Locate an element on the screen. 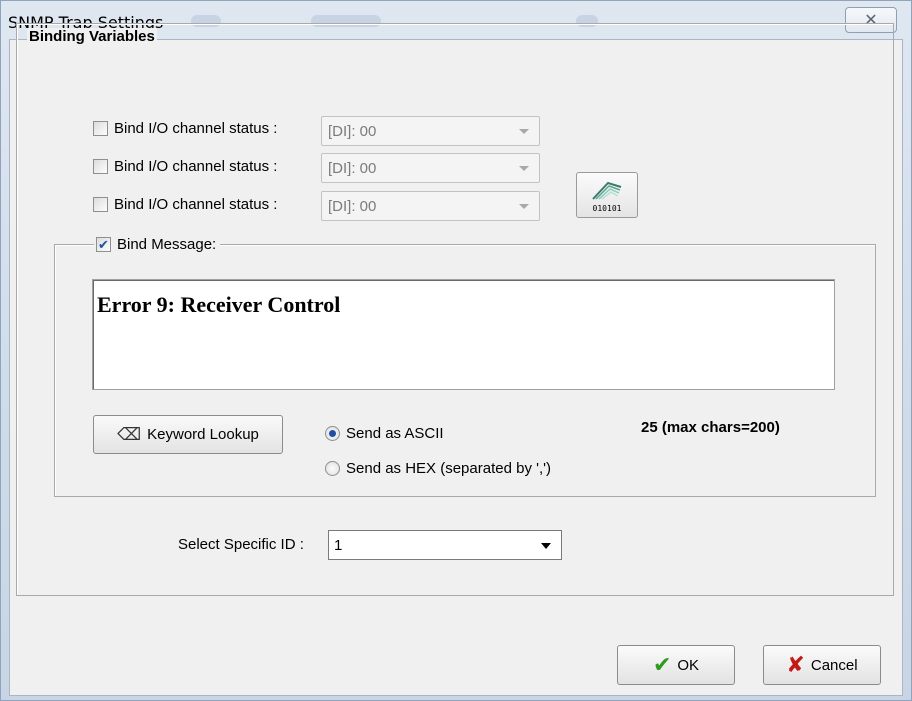 This screenshot has width=912, height=701. char-count: 25 (max chars=200) is located at coordinates (710, 427).